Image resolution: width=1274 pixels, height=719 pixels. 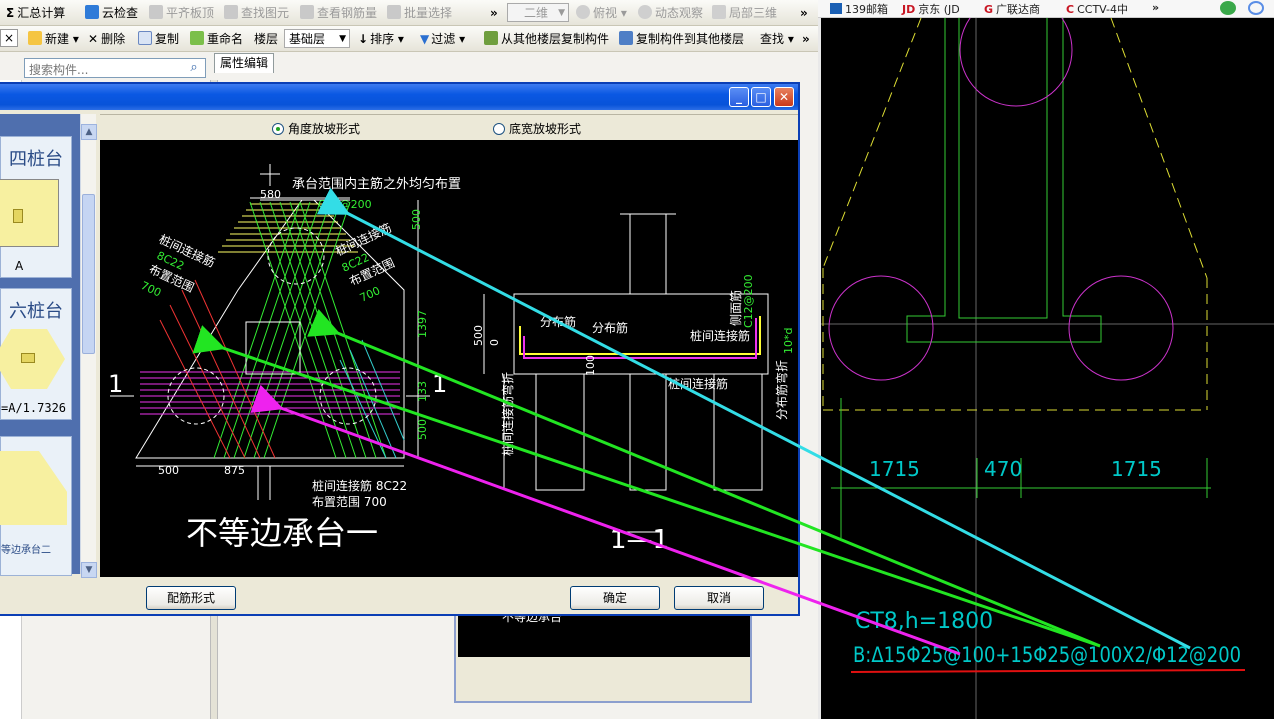 I want to click on thumb-sub: A, so click(x=19, y=266).